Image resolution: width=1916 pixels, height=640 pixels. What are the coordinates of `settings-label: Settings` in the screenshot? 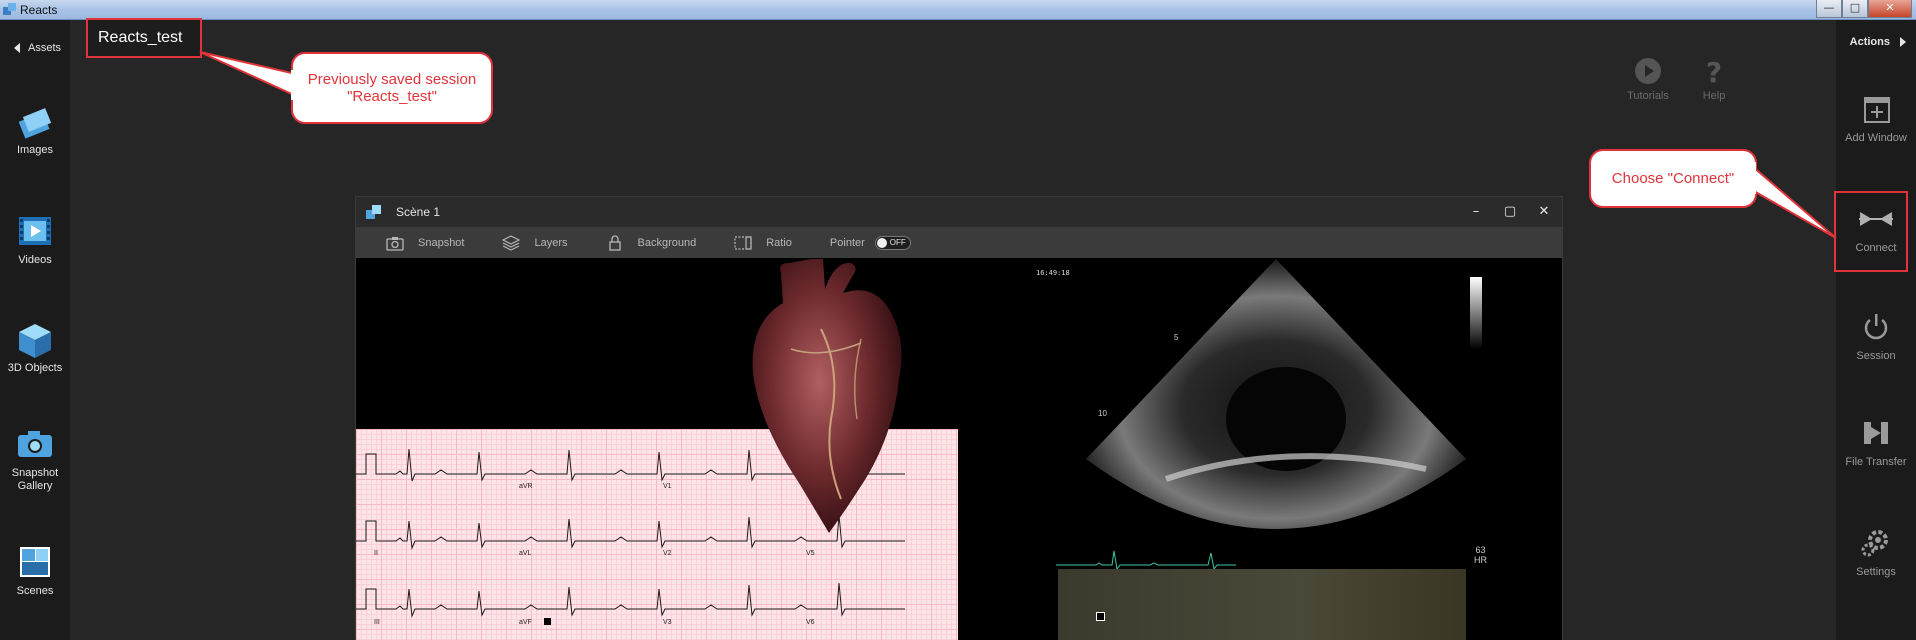 It's located at (1876, 572).